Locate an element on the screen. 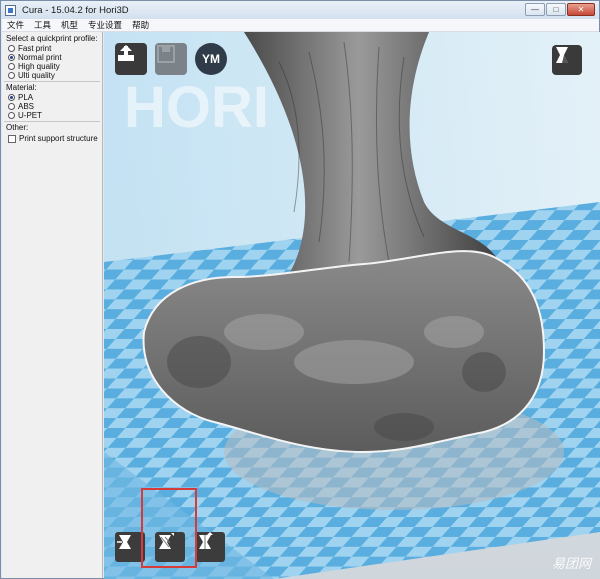  profile-fast-print: Fast print is located at coordinates (29, 48).